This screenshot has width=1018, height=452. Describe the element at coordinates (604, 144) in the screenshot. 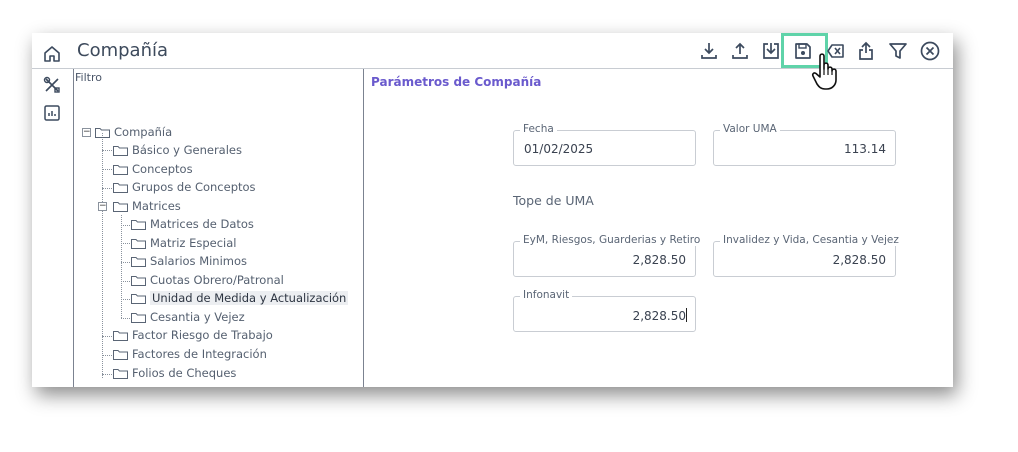

I see `fecha-field: Fecha 01/02/2025` at that location.